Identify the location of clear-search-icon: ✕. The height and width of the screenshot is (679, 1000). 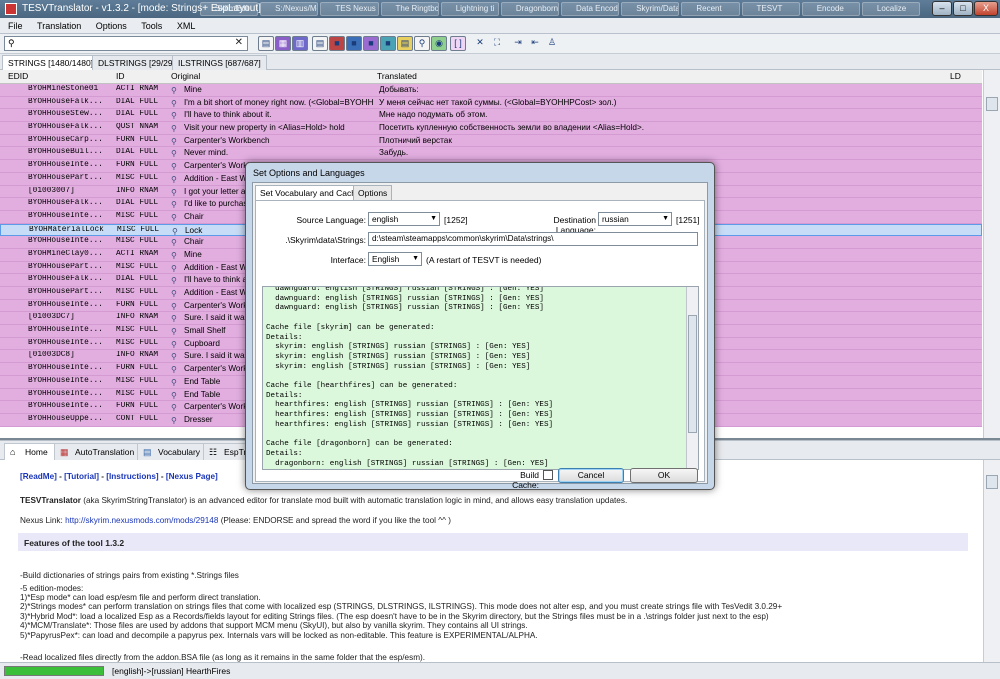
(239, 42).